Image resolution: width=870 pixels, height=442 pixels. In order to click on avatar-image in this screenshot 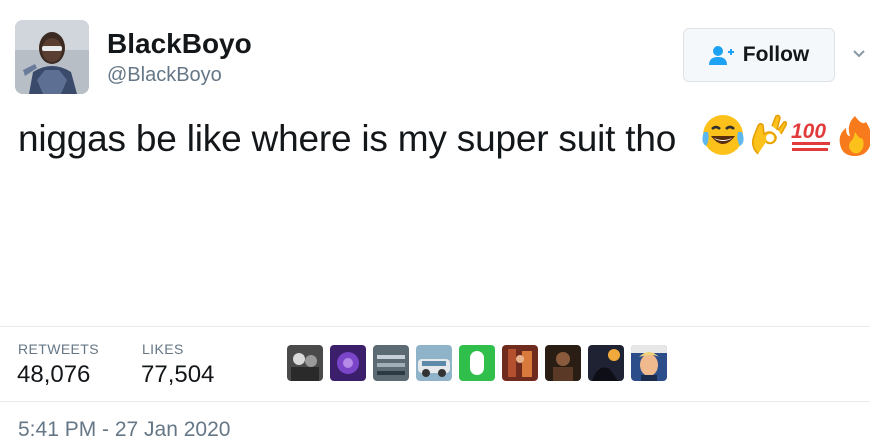, I will do `click(52, 57)`.